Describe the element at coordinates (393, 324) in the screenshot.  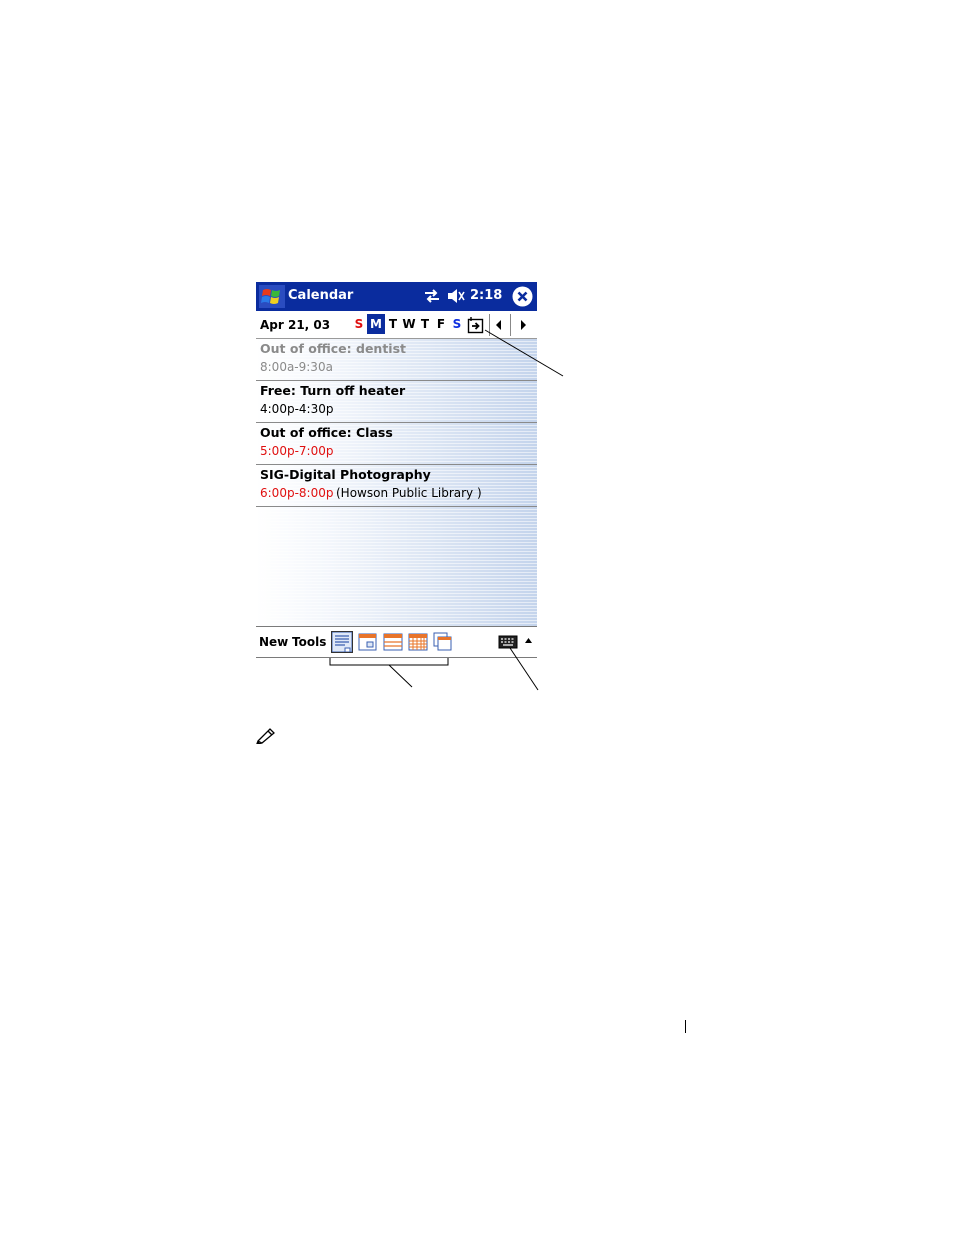
I see `week-day-2: T` at that location.